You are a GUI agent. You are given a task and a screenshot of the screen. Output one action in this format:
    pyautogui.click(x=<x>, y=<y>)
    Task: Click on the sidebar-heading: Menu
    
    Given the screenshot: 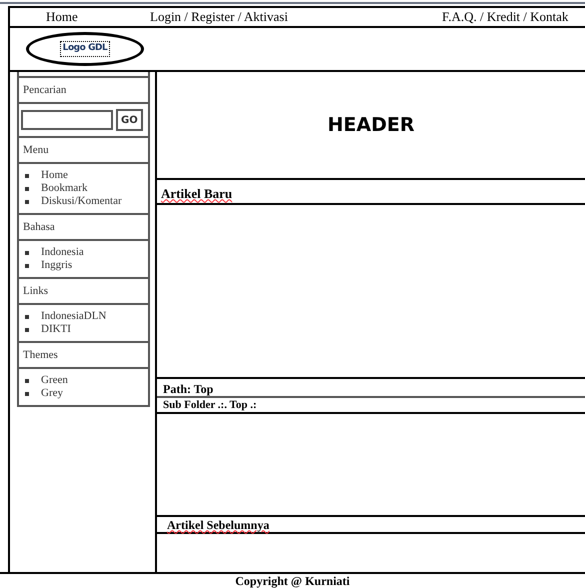 What is the action you would take?
    pyautogui.click(x=36, y=150)
    